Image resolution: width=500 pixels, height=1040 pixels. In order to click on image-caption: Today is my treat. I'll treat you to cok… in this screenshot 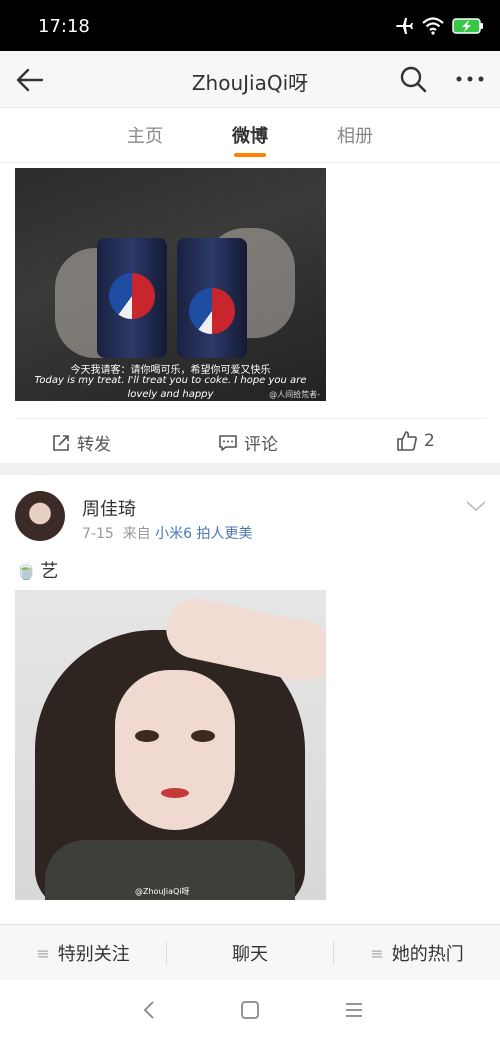, I will do `click(170, 380)`.